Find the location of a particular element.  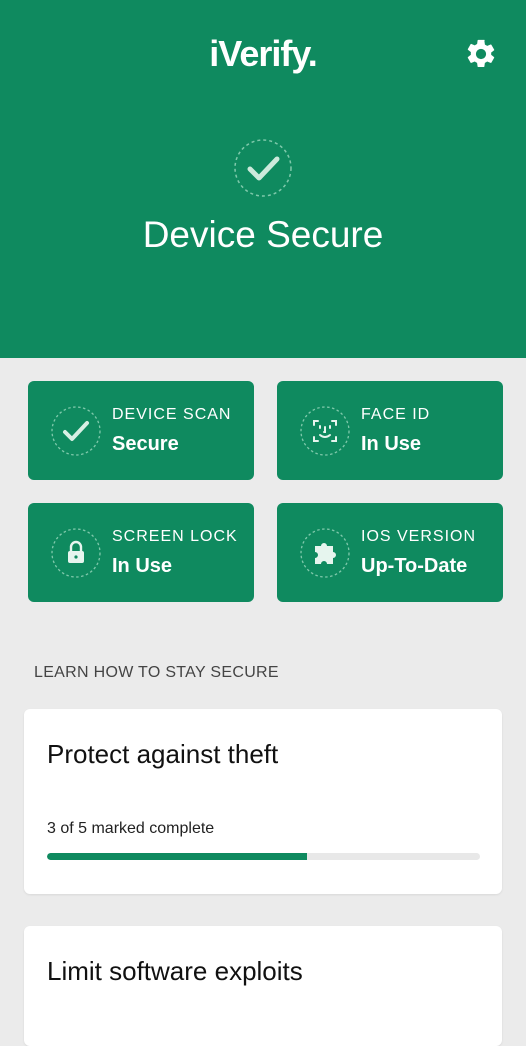

tile-label: DEVICE SCAN is located at coordinates (172, 414).